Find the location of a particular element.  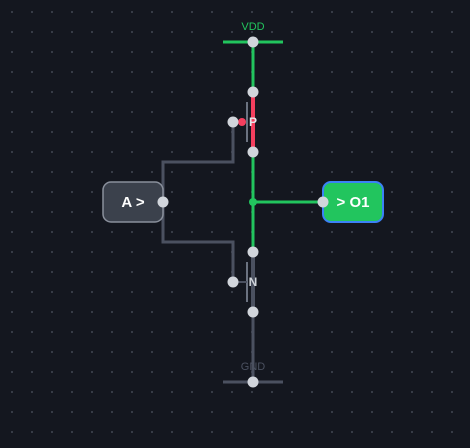

output-o1: > O1 is located at coordinates (353, 202).